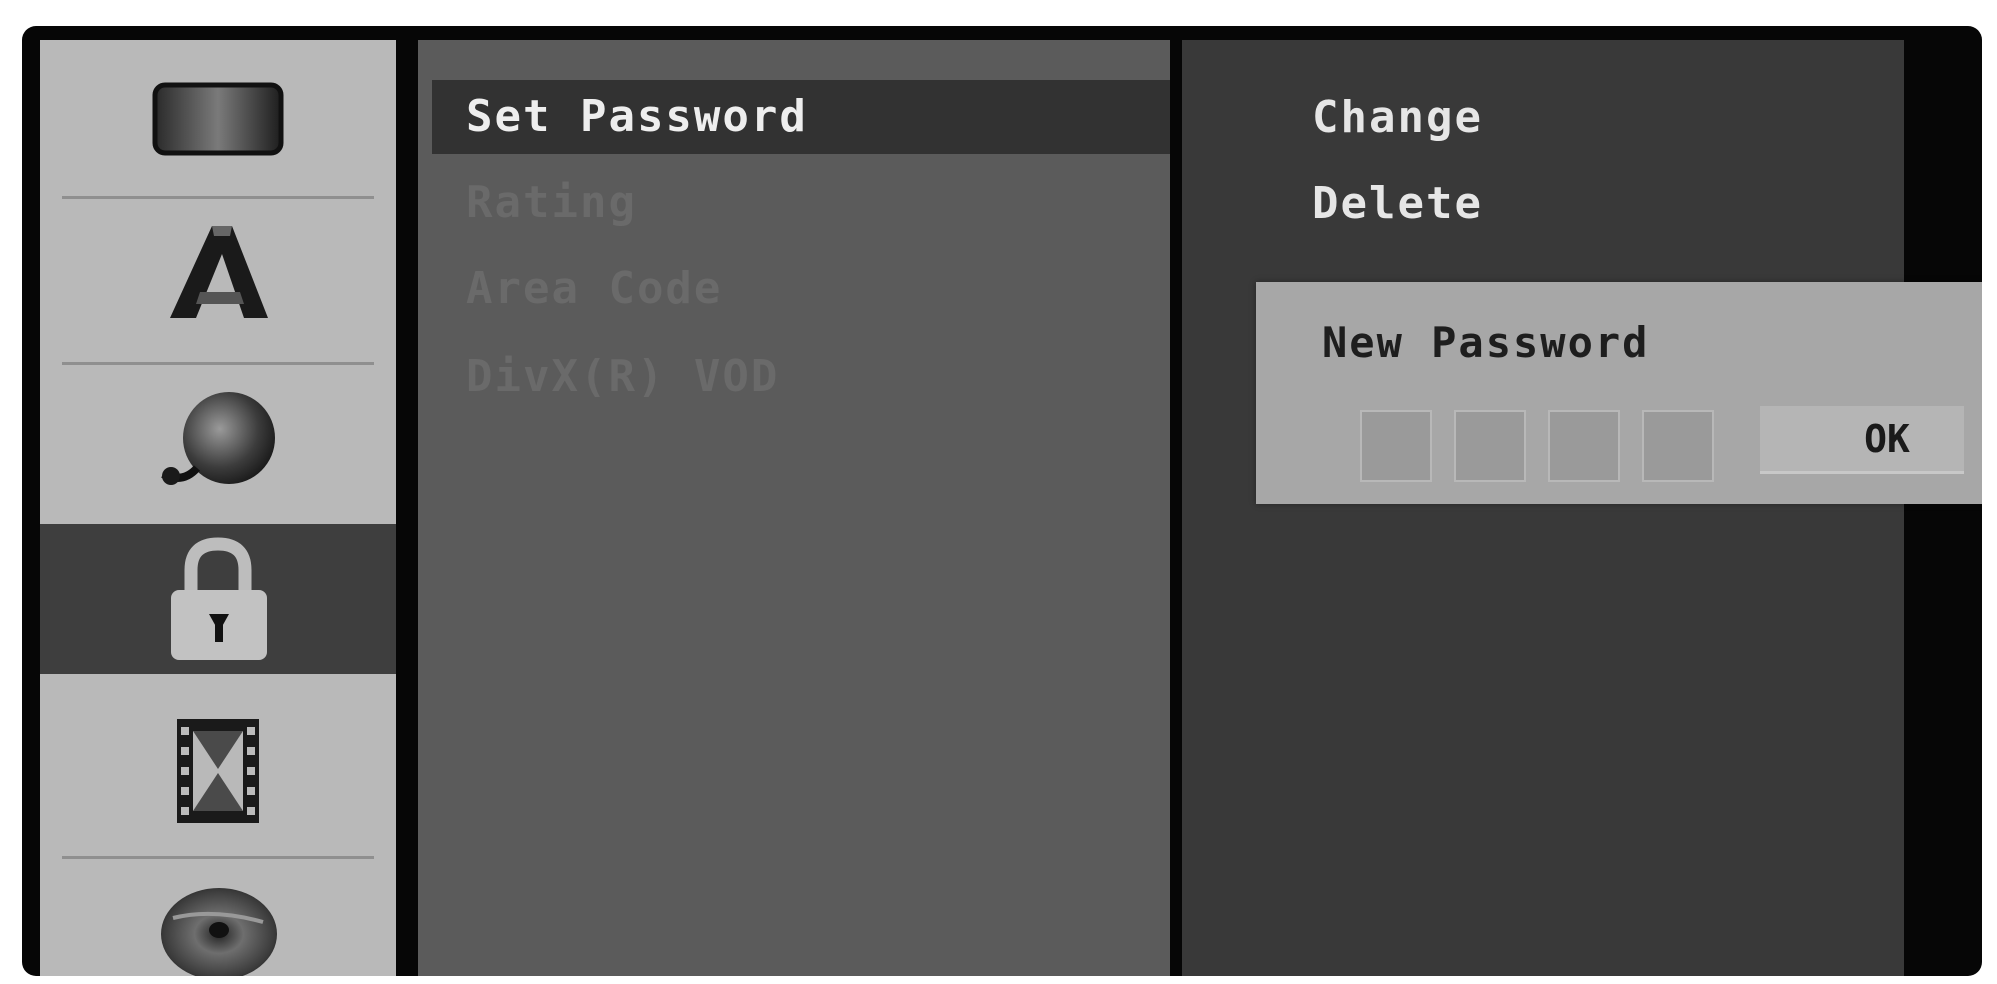 This screenshot has height=984, width=1997. I want to click on disc-icon, so click(218, 927).